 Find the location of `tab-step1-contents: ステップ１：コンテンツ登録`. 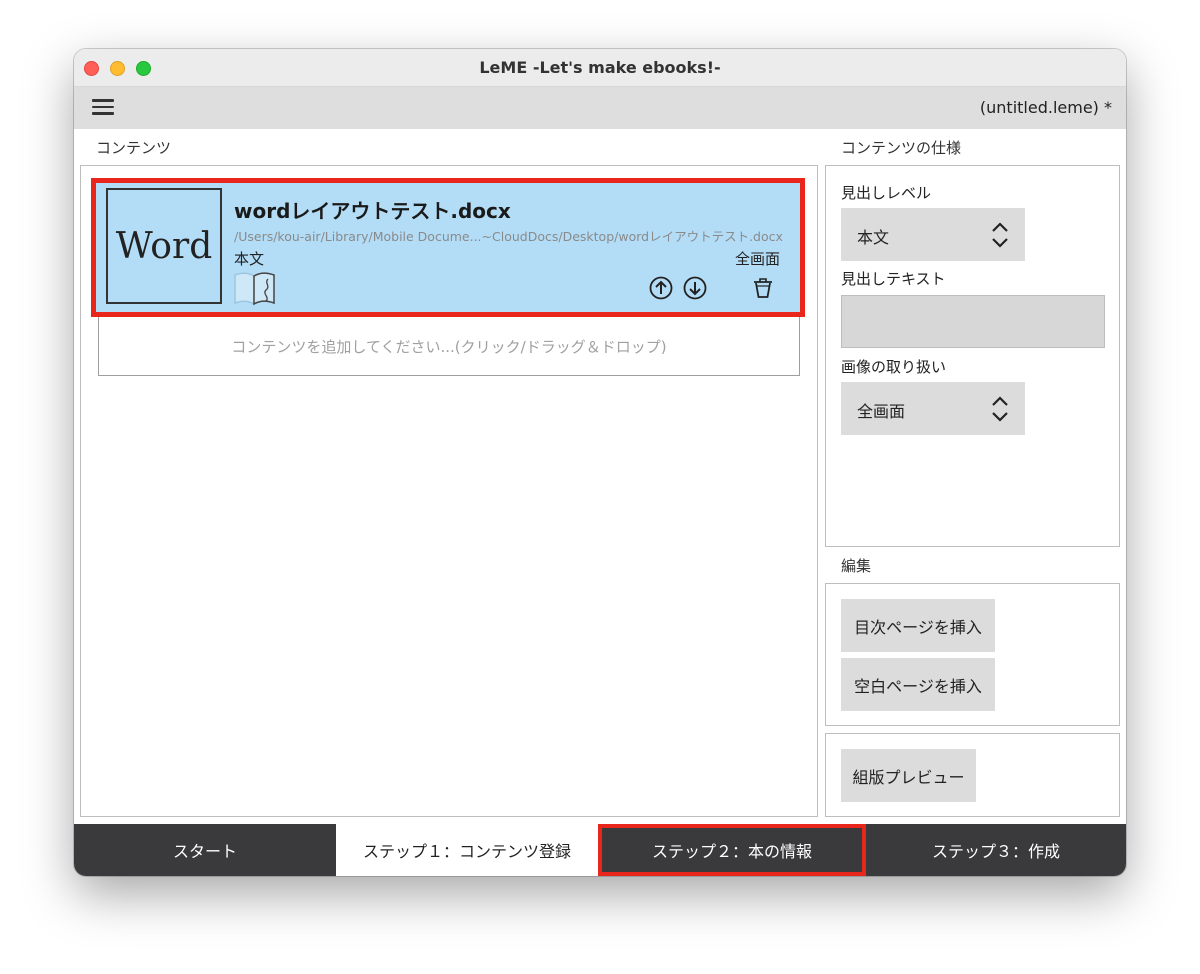

tab-step1-contents: ステップ１：コンテンツ登録 is located at coordinates (467, 850).